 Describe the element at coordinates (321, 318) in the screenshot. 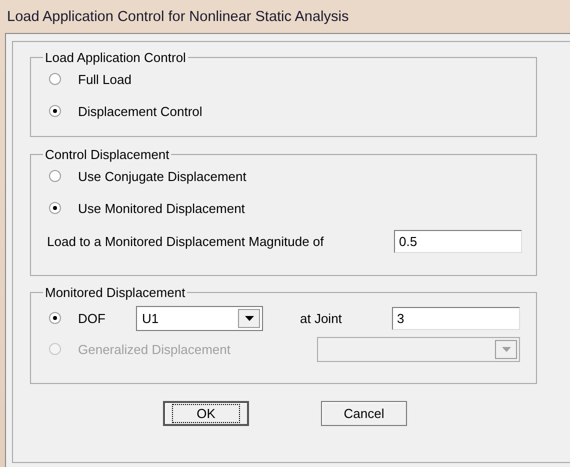

I see `field-label: at Joint` at that location.